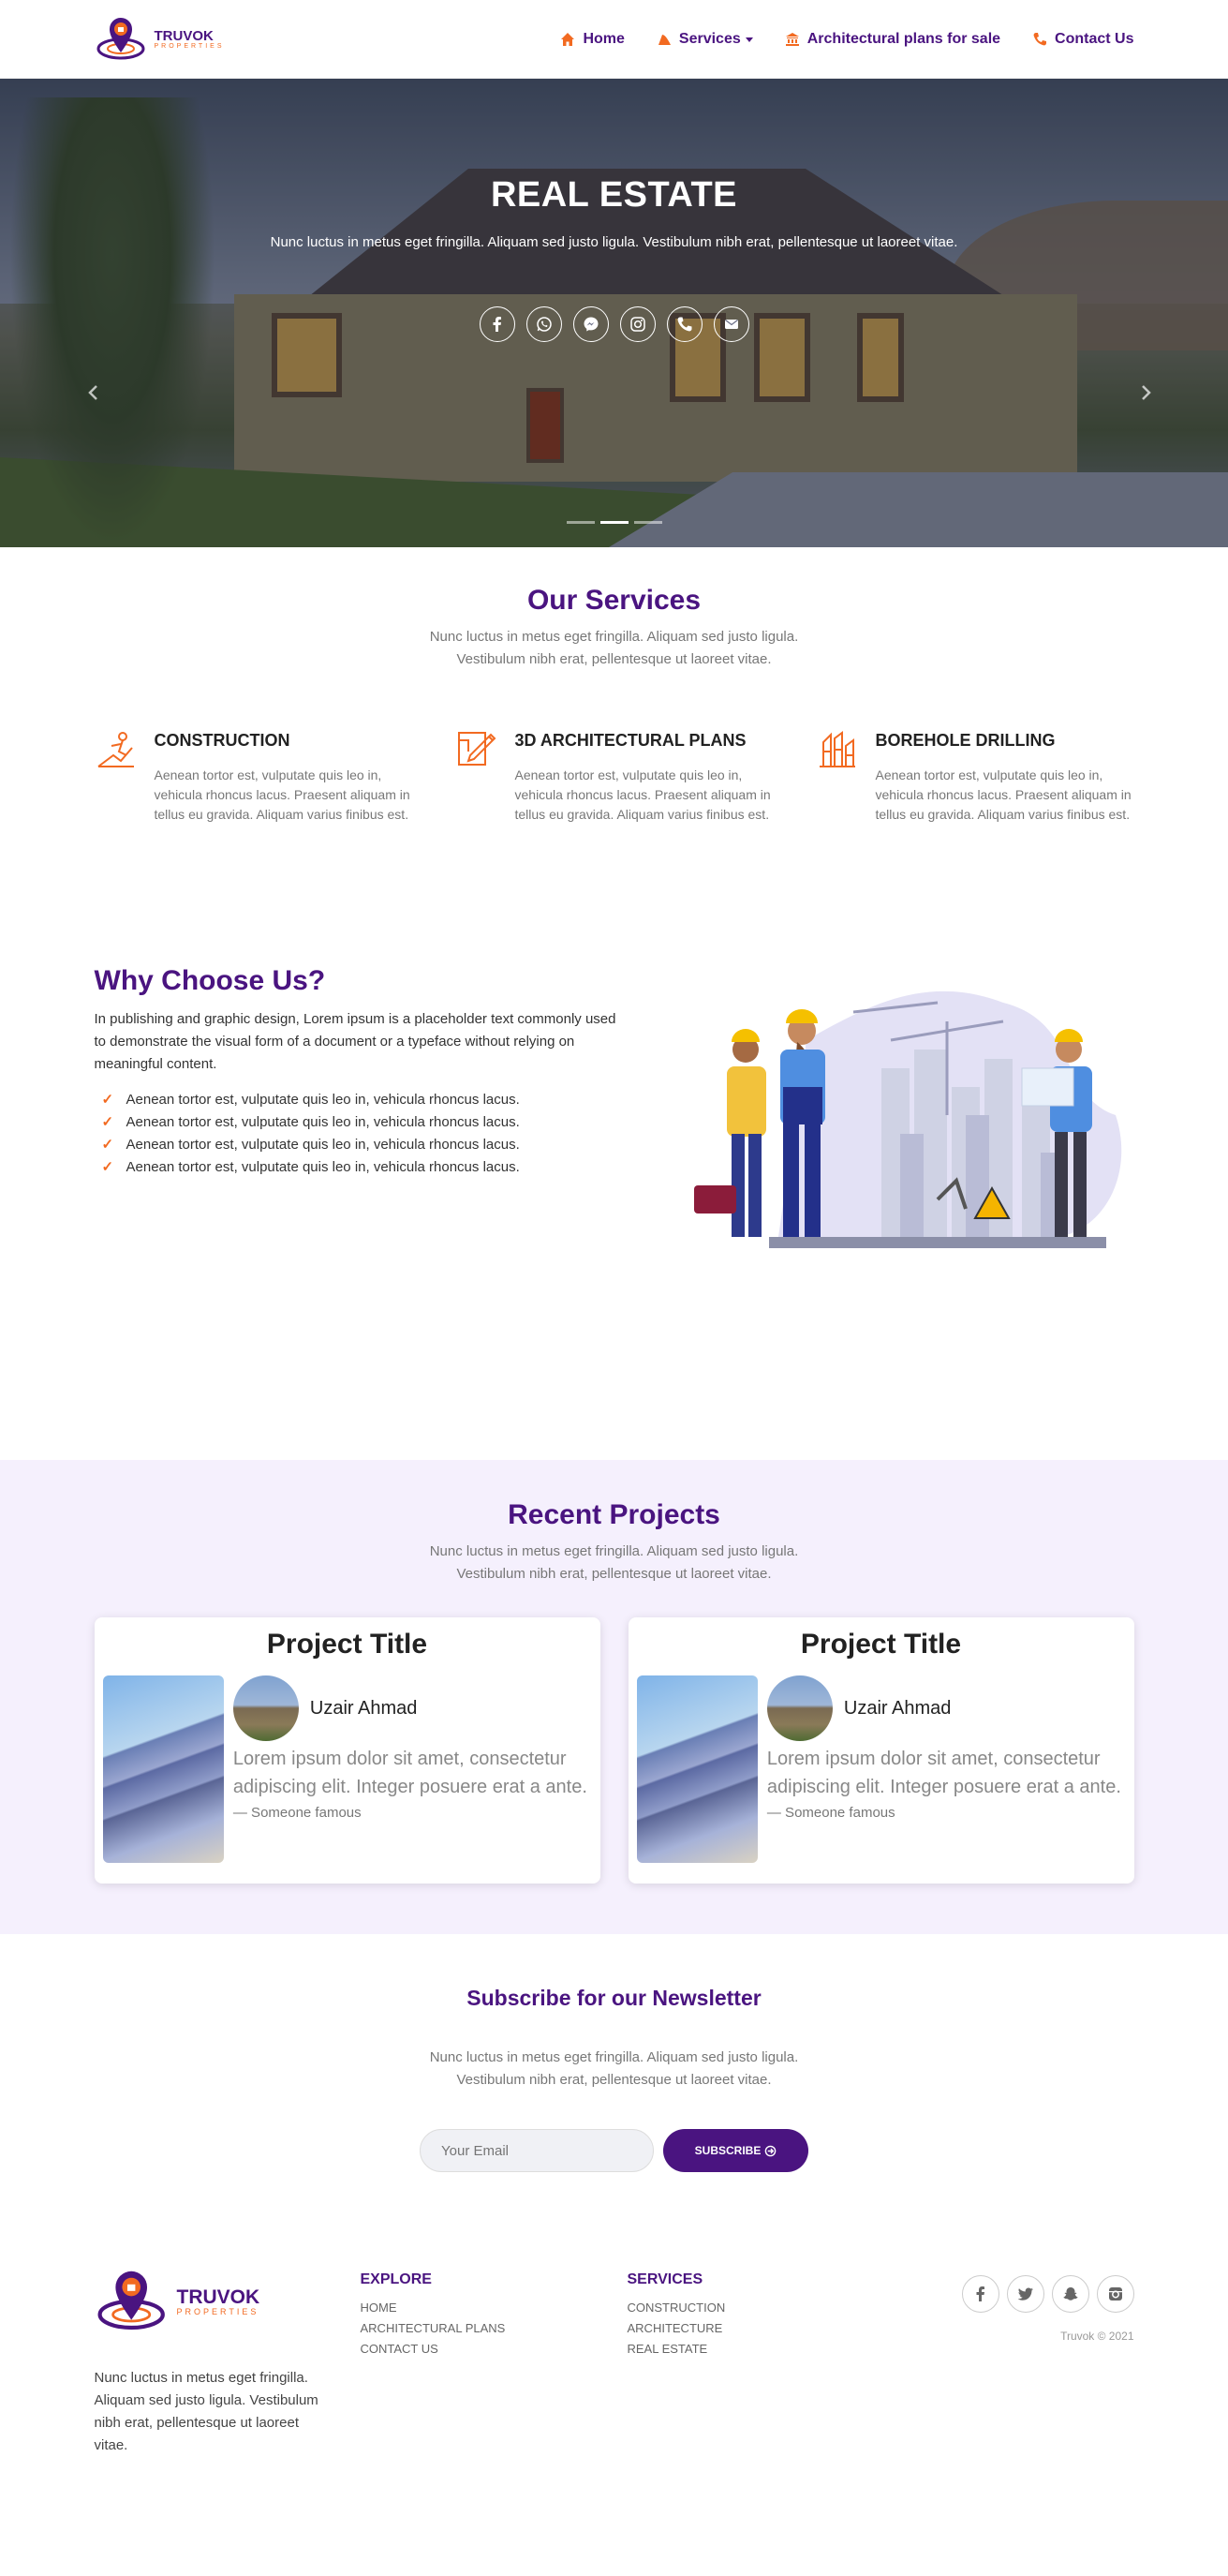 The width and height of the screenshot is (1228, 2576). What do you see at coordinates (396, 2279) in the screenshot?
I see `footer-explore-title: EXPLORE` at bounding box center [396, 2279].